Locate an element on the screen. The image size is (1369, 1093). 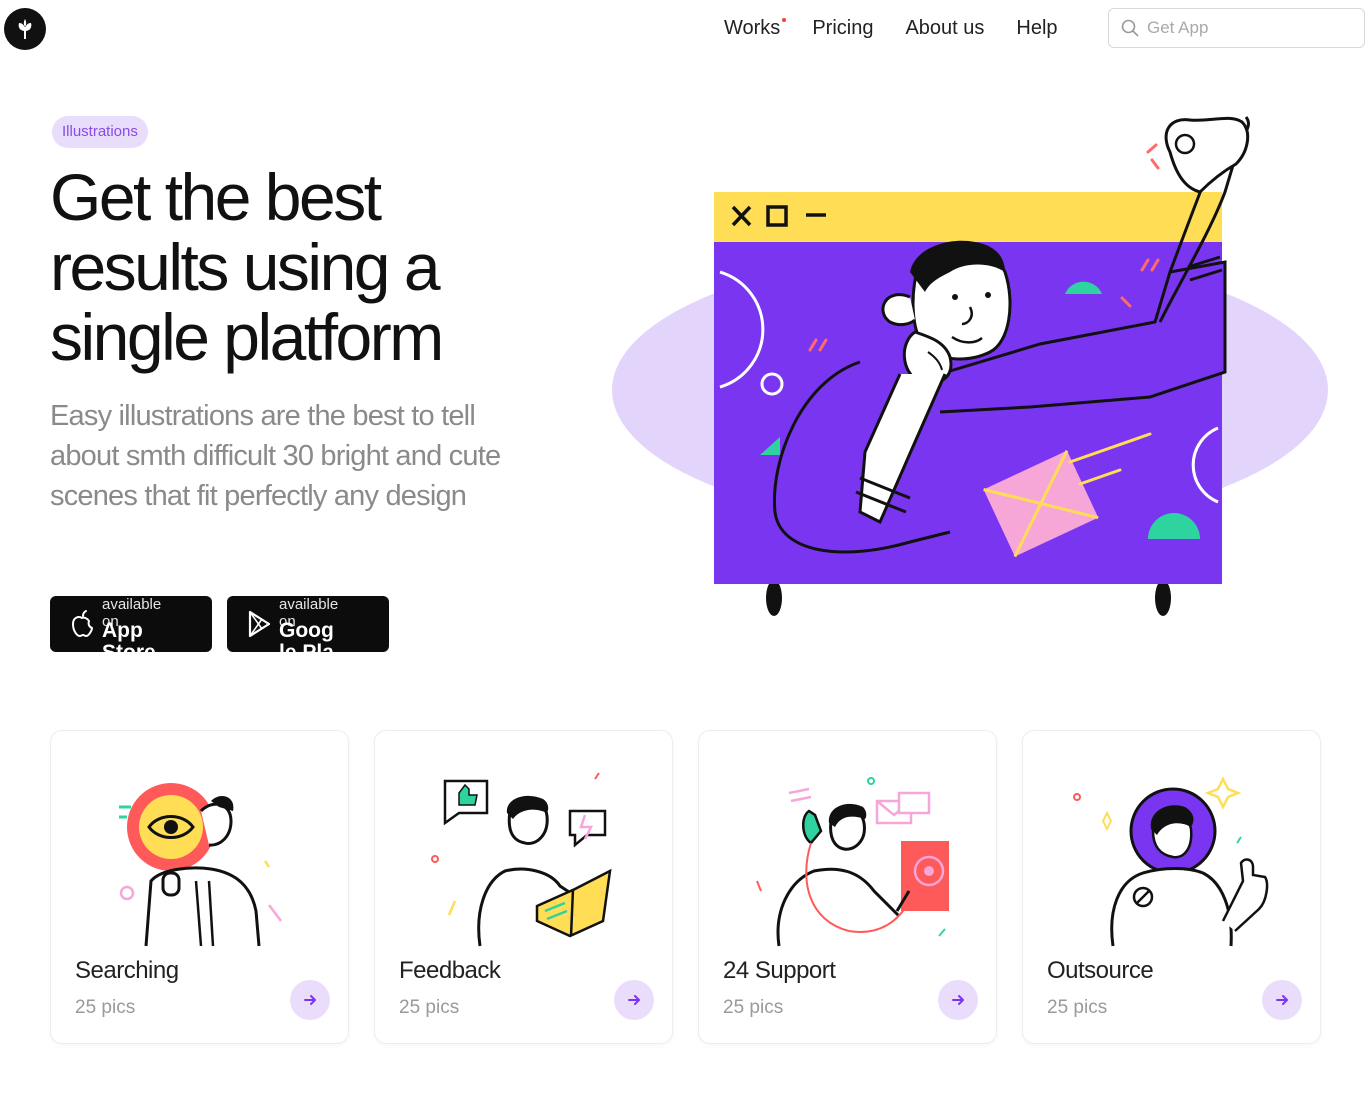
store-name: Google Play is located at coordinates (306, 636).